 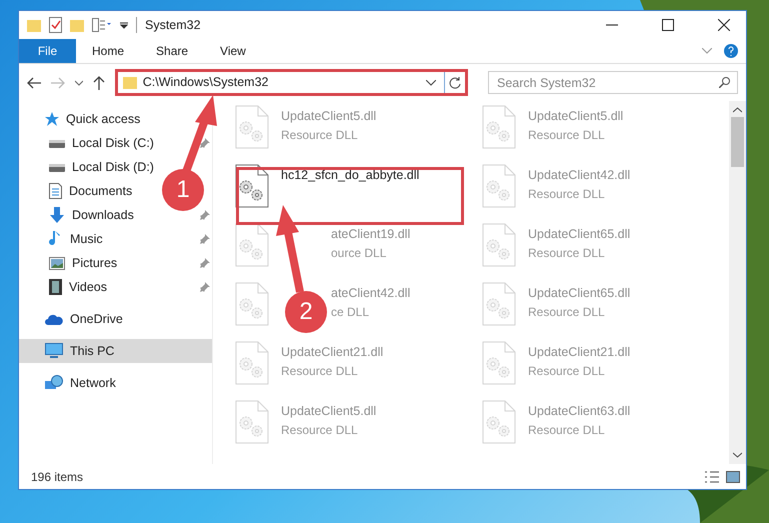 What do you see at coordinates (57, 477) in the screenshot?
I see `item-count: 196 items` at bounding box center [57, 477].